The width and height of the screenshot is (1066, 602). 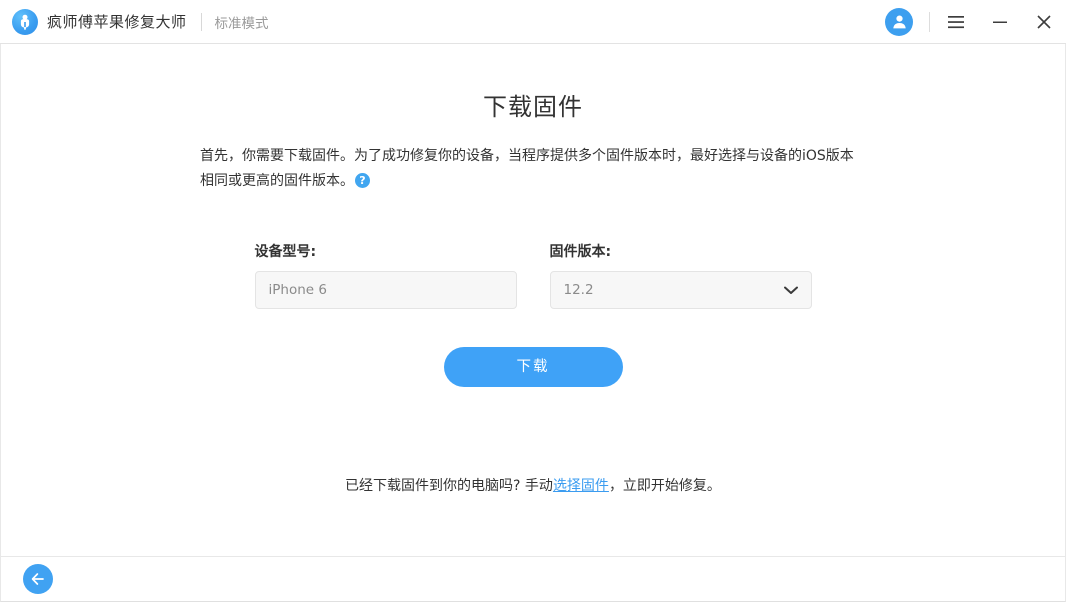 I want to click on chevron-down-icon, so click(x=790, y=290).